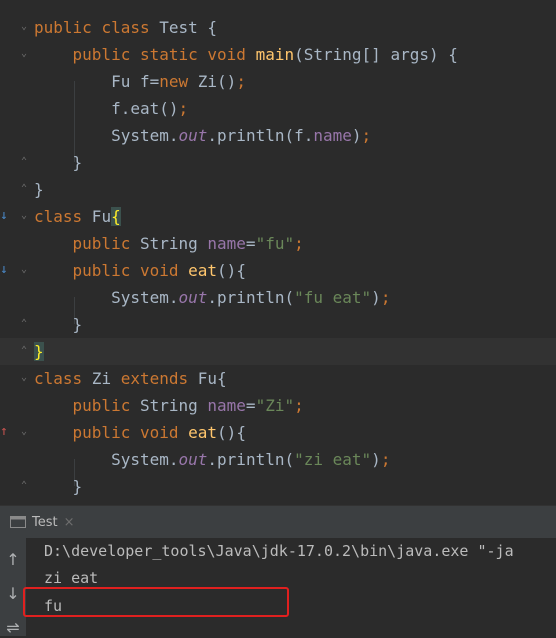 Image resolution: width=556 pixels, height=638 pixels. I want to click on code-text: Fu f=new Zi();, so click(140, 82).